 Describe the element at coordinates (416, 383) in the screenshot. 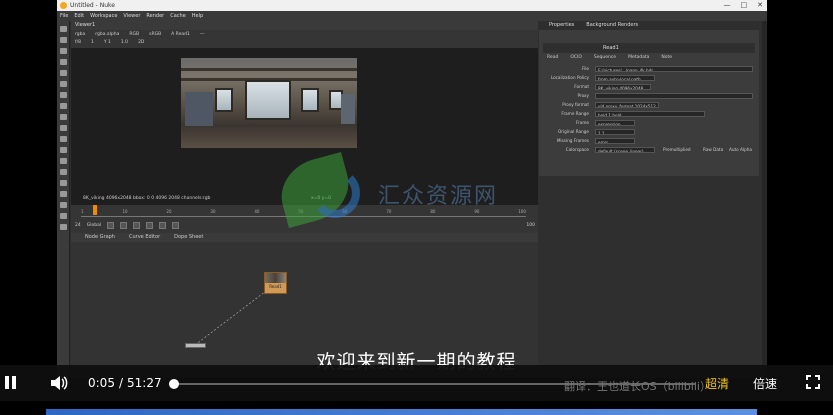

I see `video-player-controls: 0:05/ 51:27 翻译：王也道长OS（bilibili） 超清 倍速` at that location.